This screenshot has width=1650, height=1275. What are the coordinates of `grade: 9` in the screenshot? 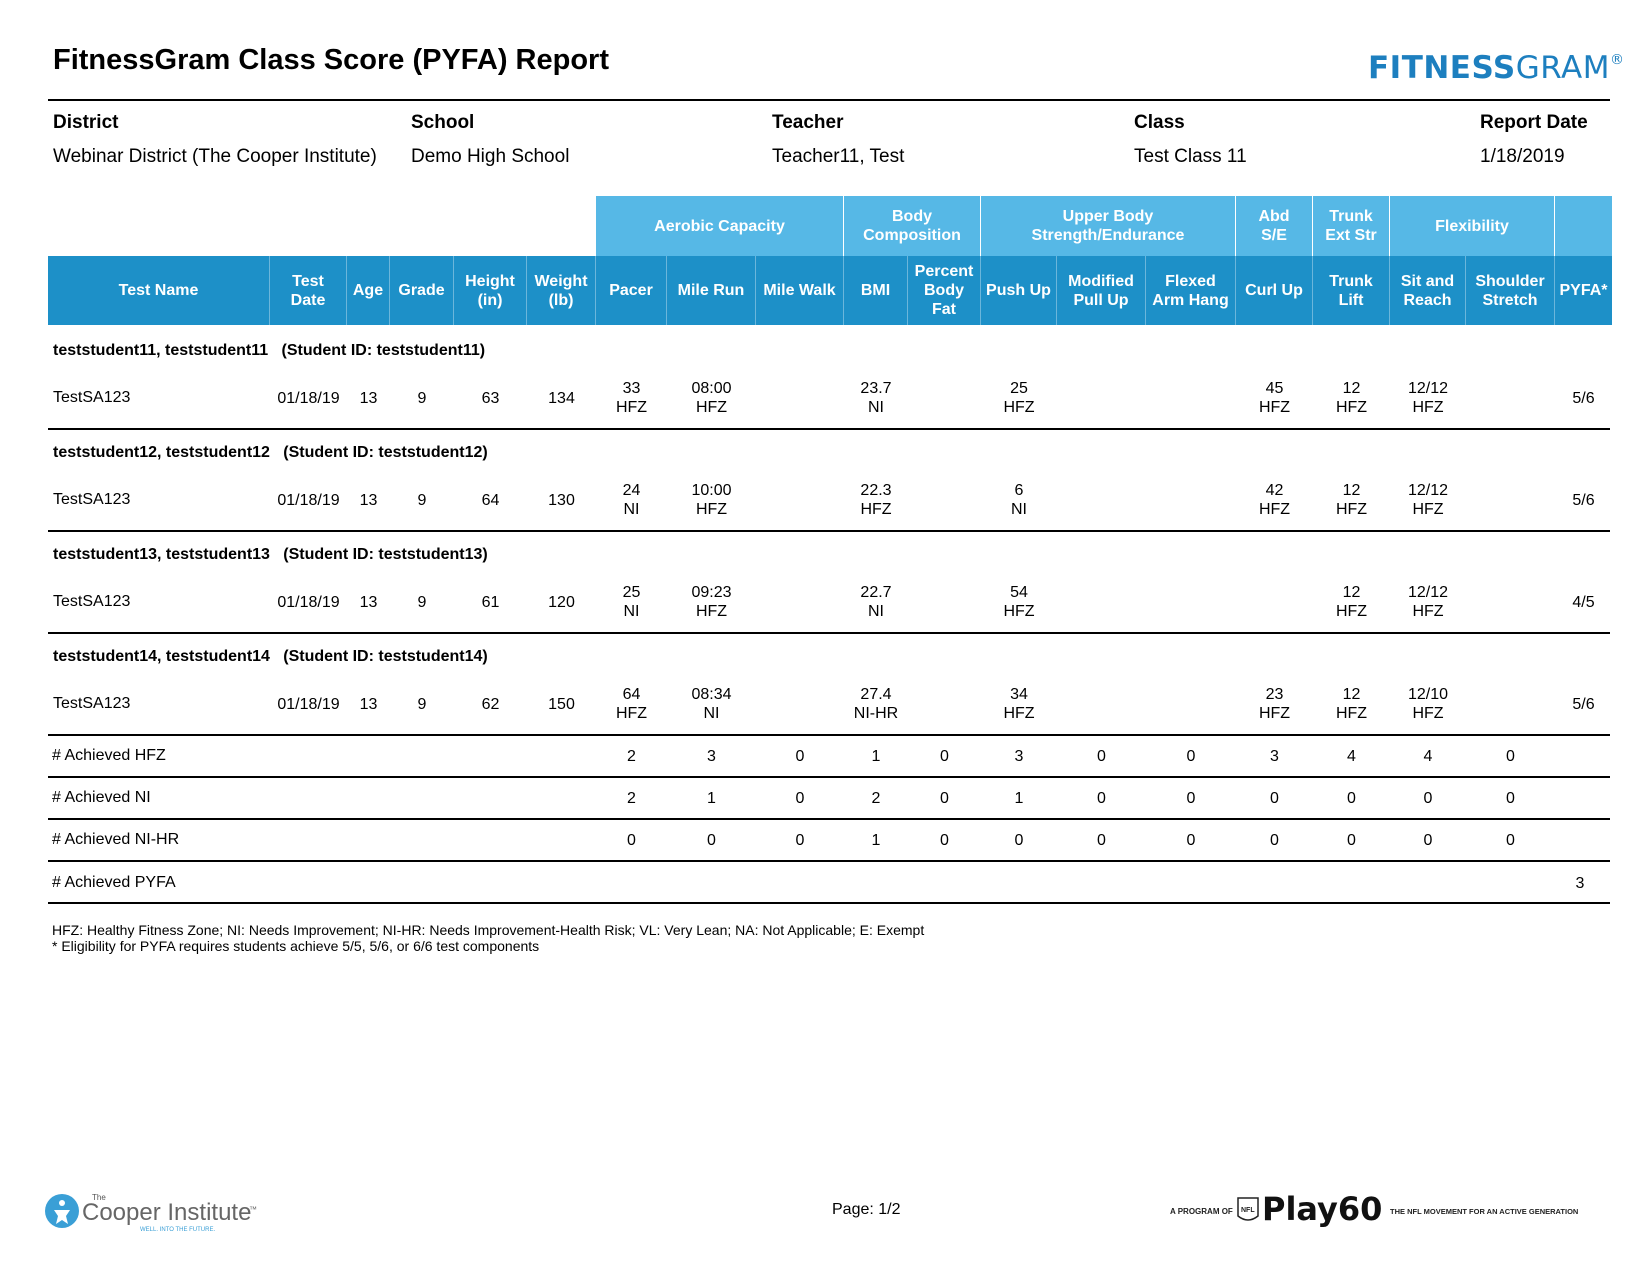 It's located at (422, 500).